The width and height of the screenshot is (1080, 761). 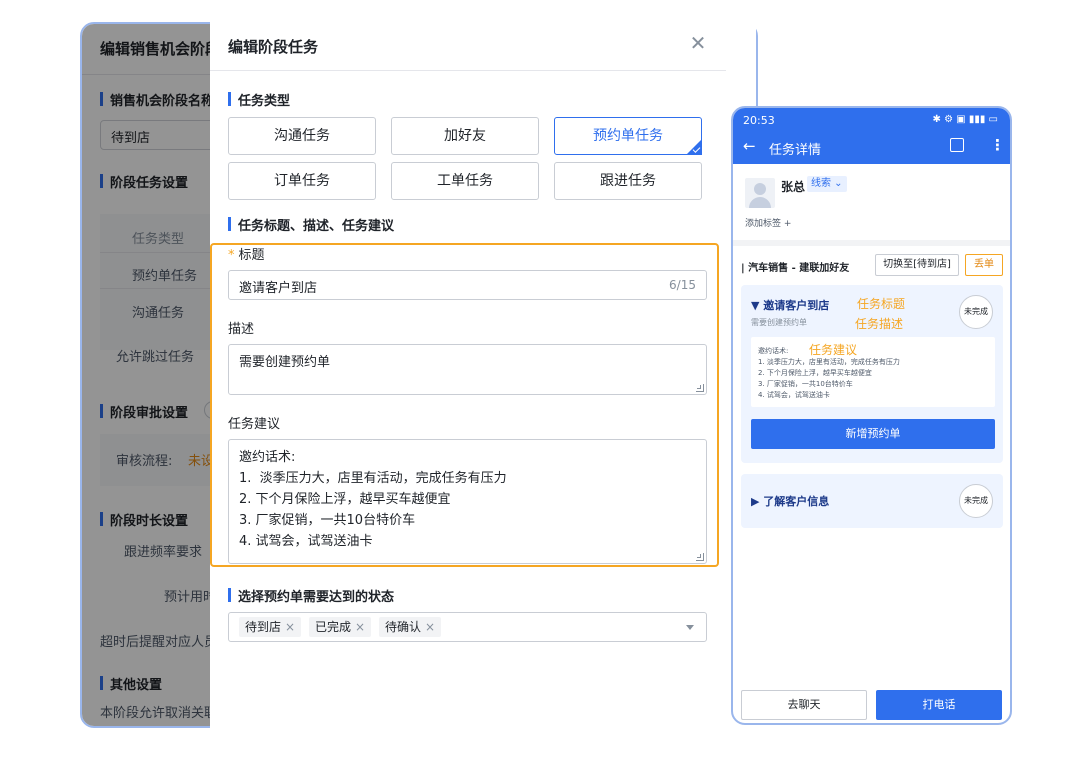 I want to click on title-input: 邀请客户到店 6/15, so click(x=467, y=285).